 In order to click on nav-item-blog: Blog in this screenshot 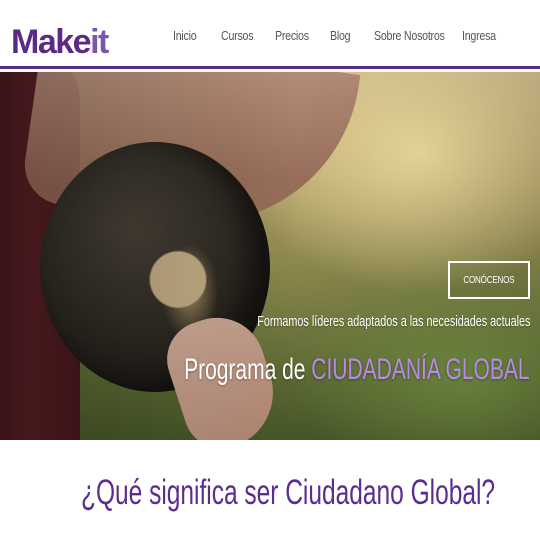, I will do `click(340, 36)`.